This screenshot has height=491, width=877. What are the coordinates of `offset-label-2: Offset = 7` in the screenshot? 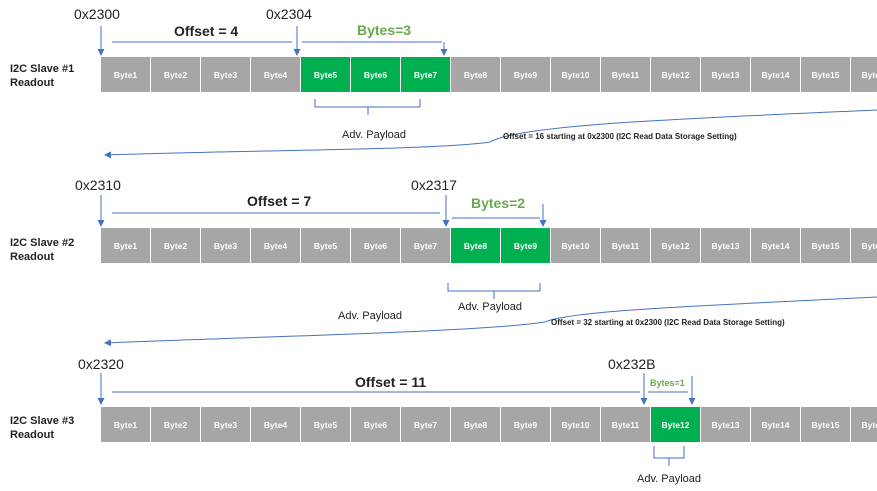 It's located at (279, 201).